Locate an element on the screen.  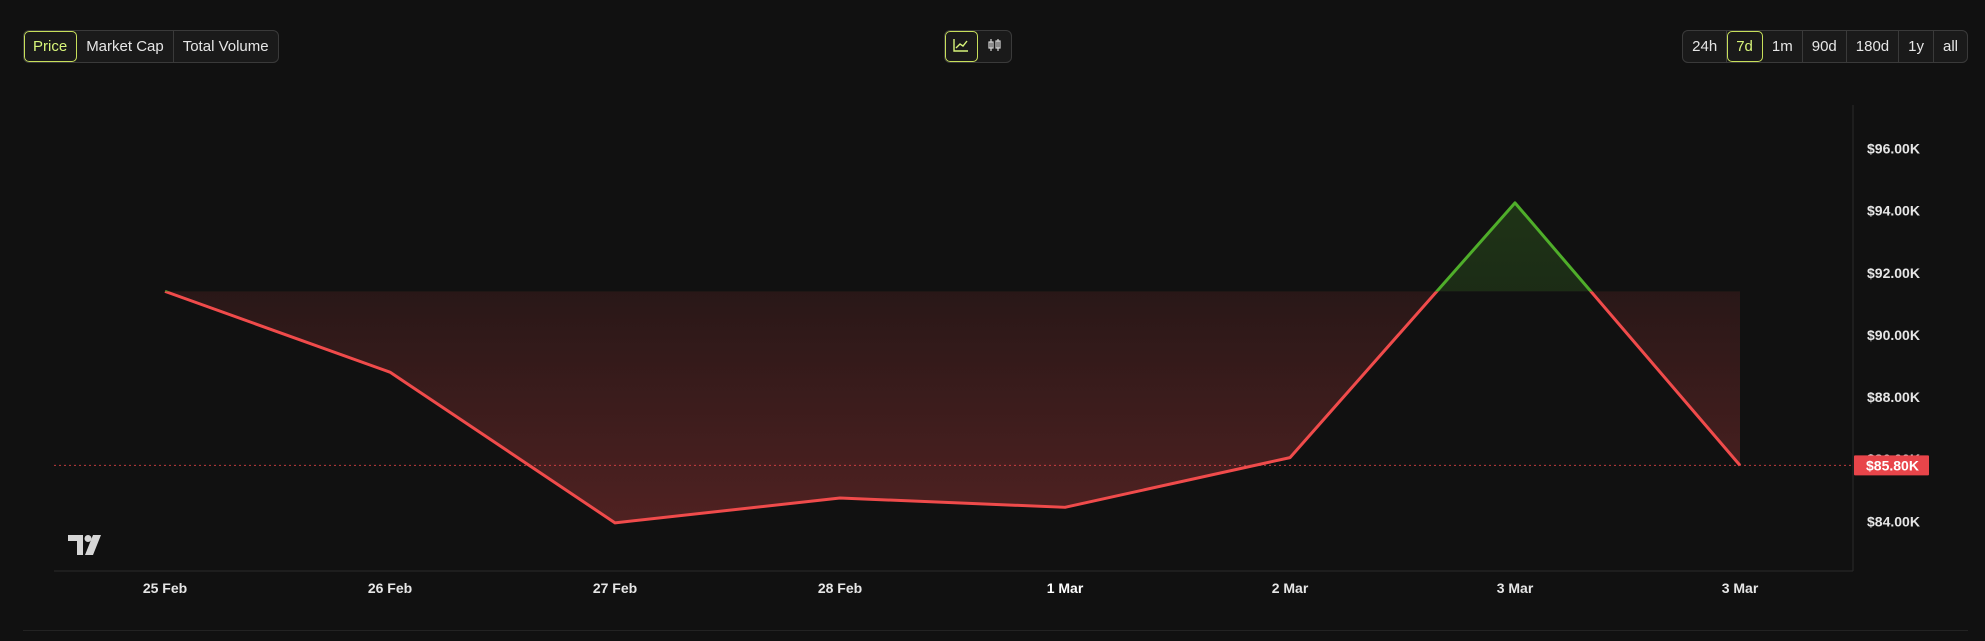
y-tick-label: $84.00K is located at coordinates (1893, 521).